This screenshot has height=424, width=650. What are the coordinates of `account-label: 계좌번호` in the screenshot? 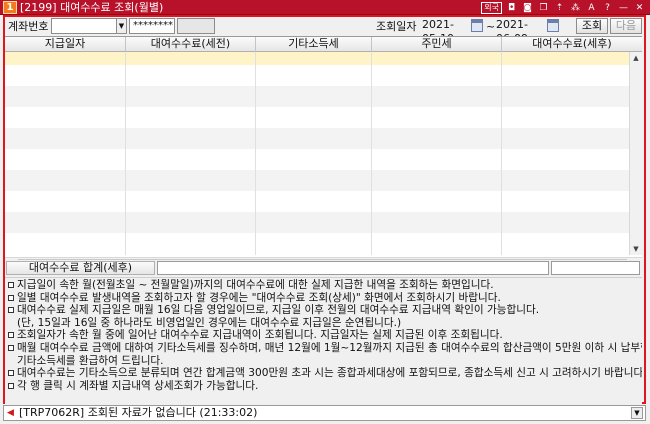 It's located at (28, 26).